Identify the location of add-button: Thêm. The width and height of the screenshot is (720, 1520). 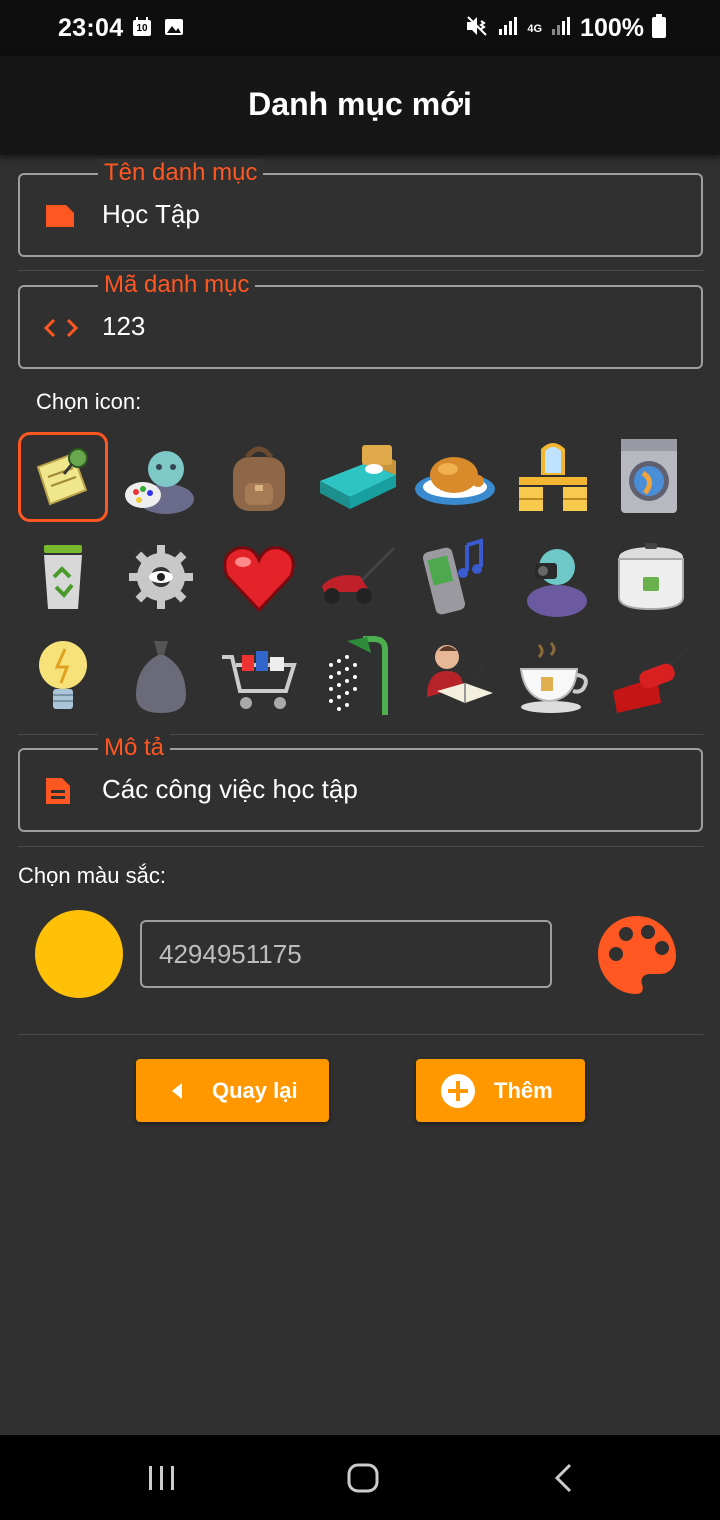
(500, 1090).